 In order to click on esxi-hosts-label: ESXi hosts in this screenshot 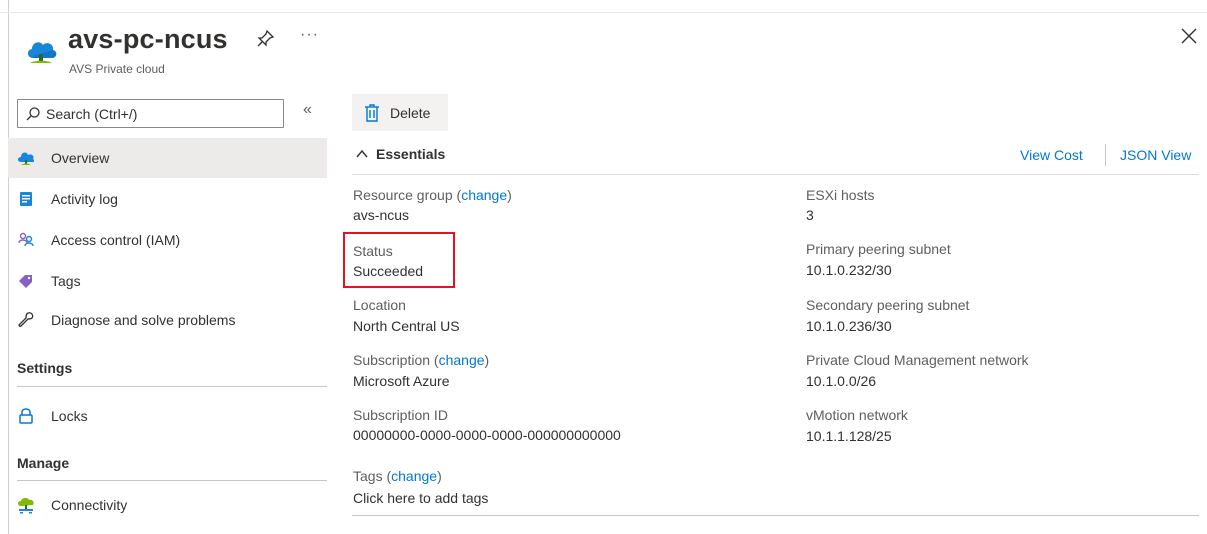, I will do `click(840, 195)`.